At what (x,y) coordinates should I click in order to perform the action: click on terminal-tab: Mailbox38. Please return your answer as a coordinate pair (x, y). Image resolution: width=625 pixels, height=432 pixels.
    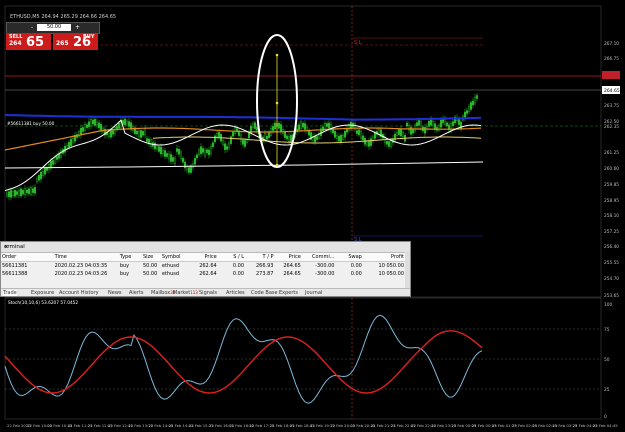
    Looking at the image, I should click on (163, 293).